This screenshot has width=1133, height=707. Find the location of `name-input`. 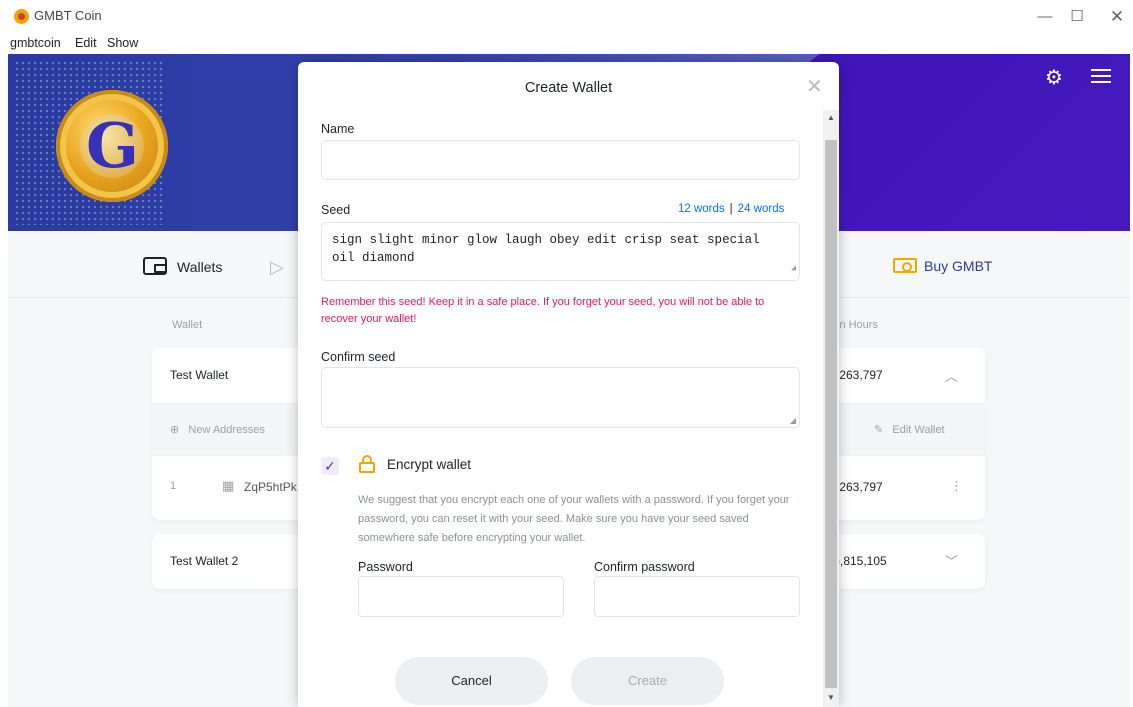

name-input is located at coordinates (560, 160).